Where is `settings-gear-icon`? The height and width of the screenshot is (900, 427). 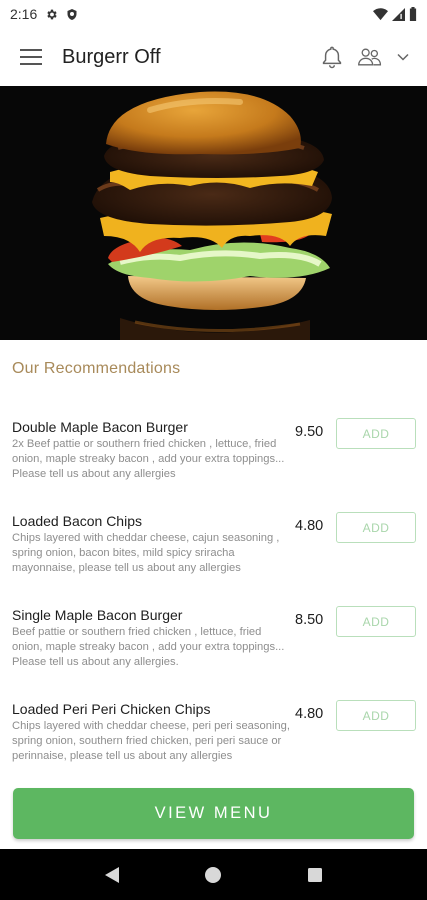
settings-gear-icon is located at coordinates (51, 14).